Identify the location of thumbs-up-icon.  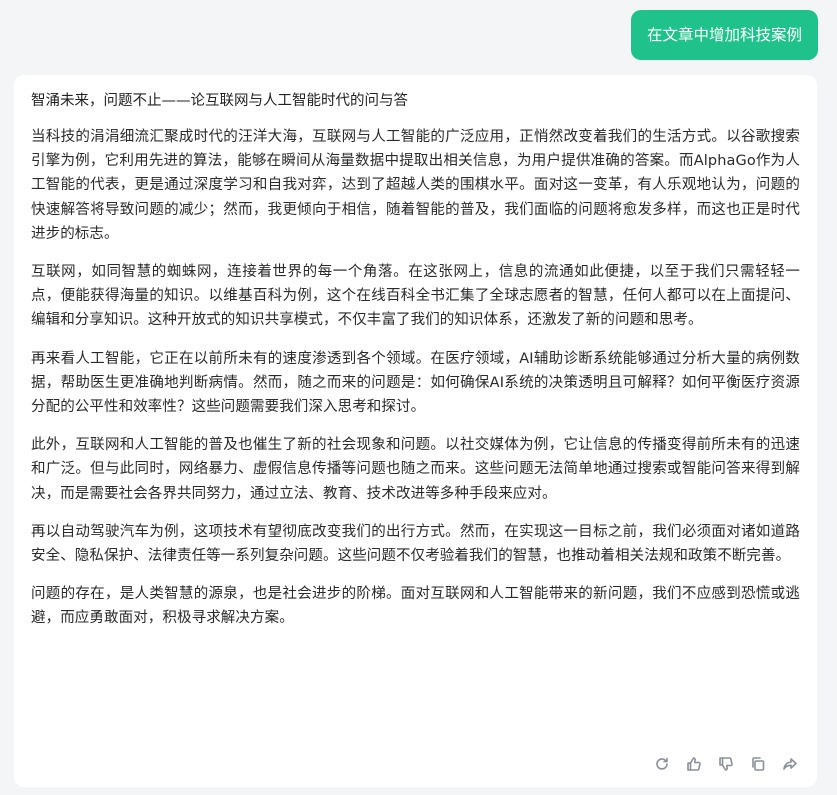
(694, 764).